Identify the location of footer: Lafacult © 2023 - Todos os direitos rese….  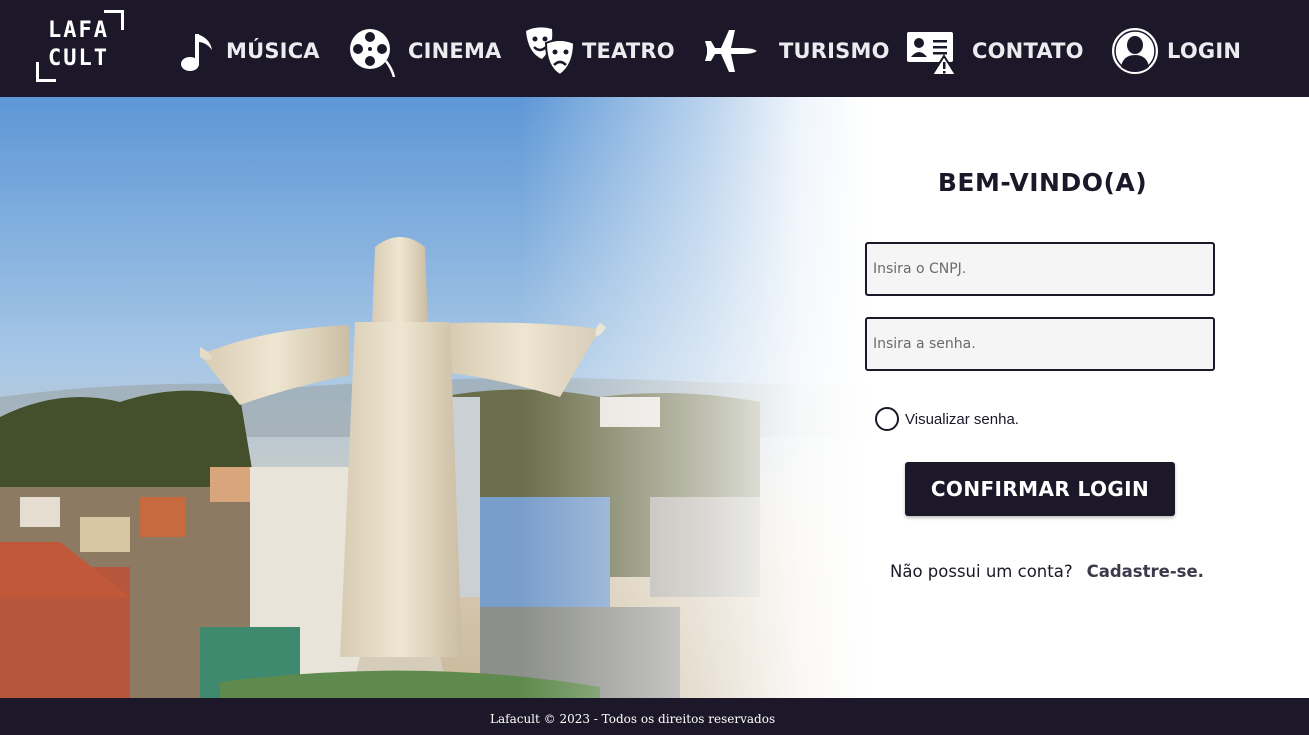
(654, 716).